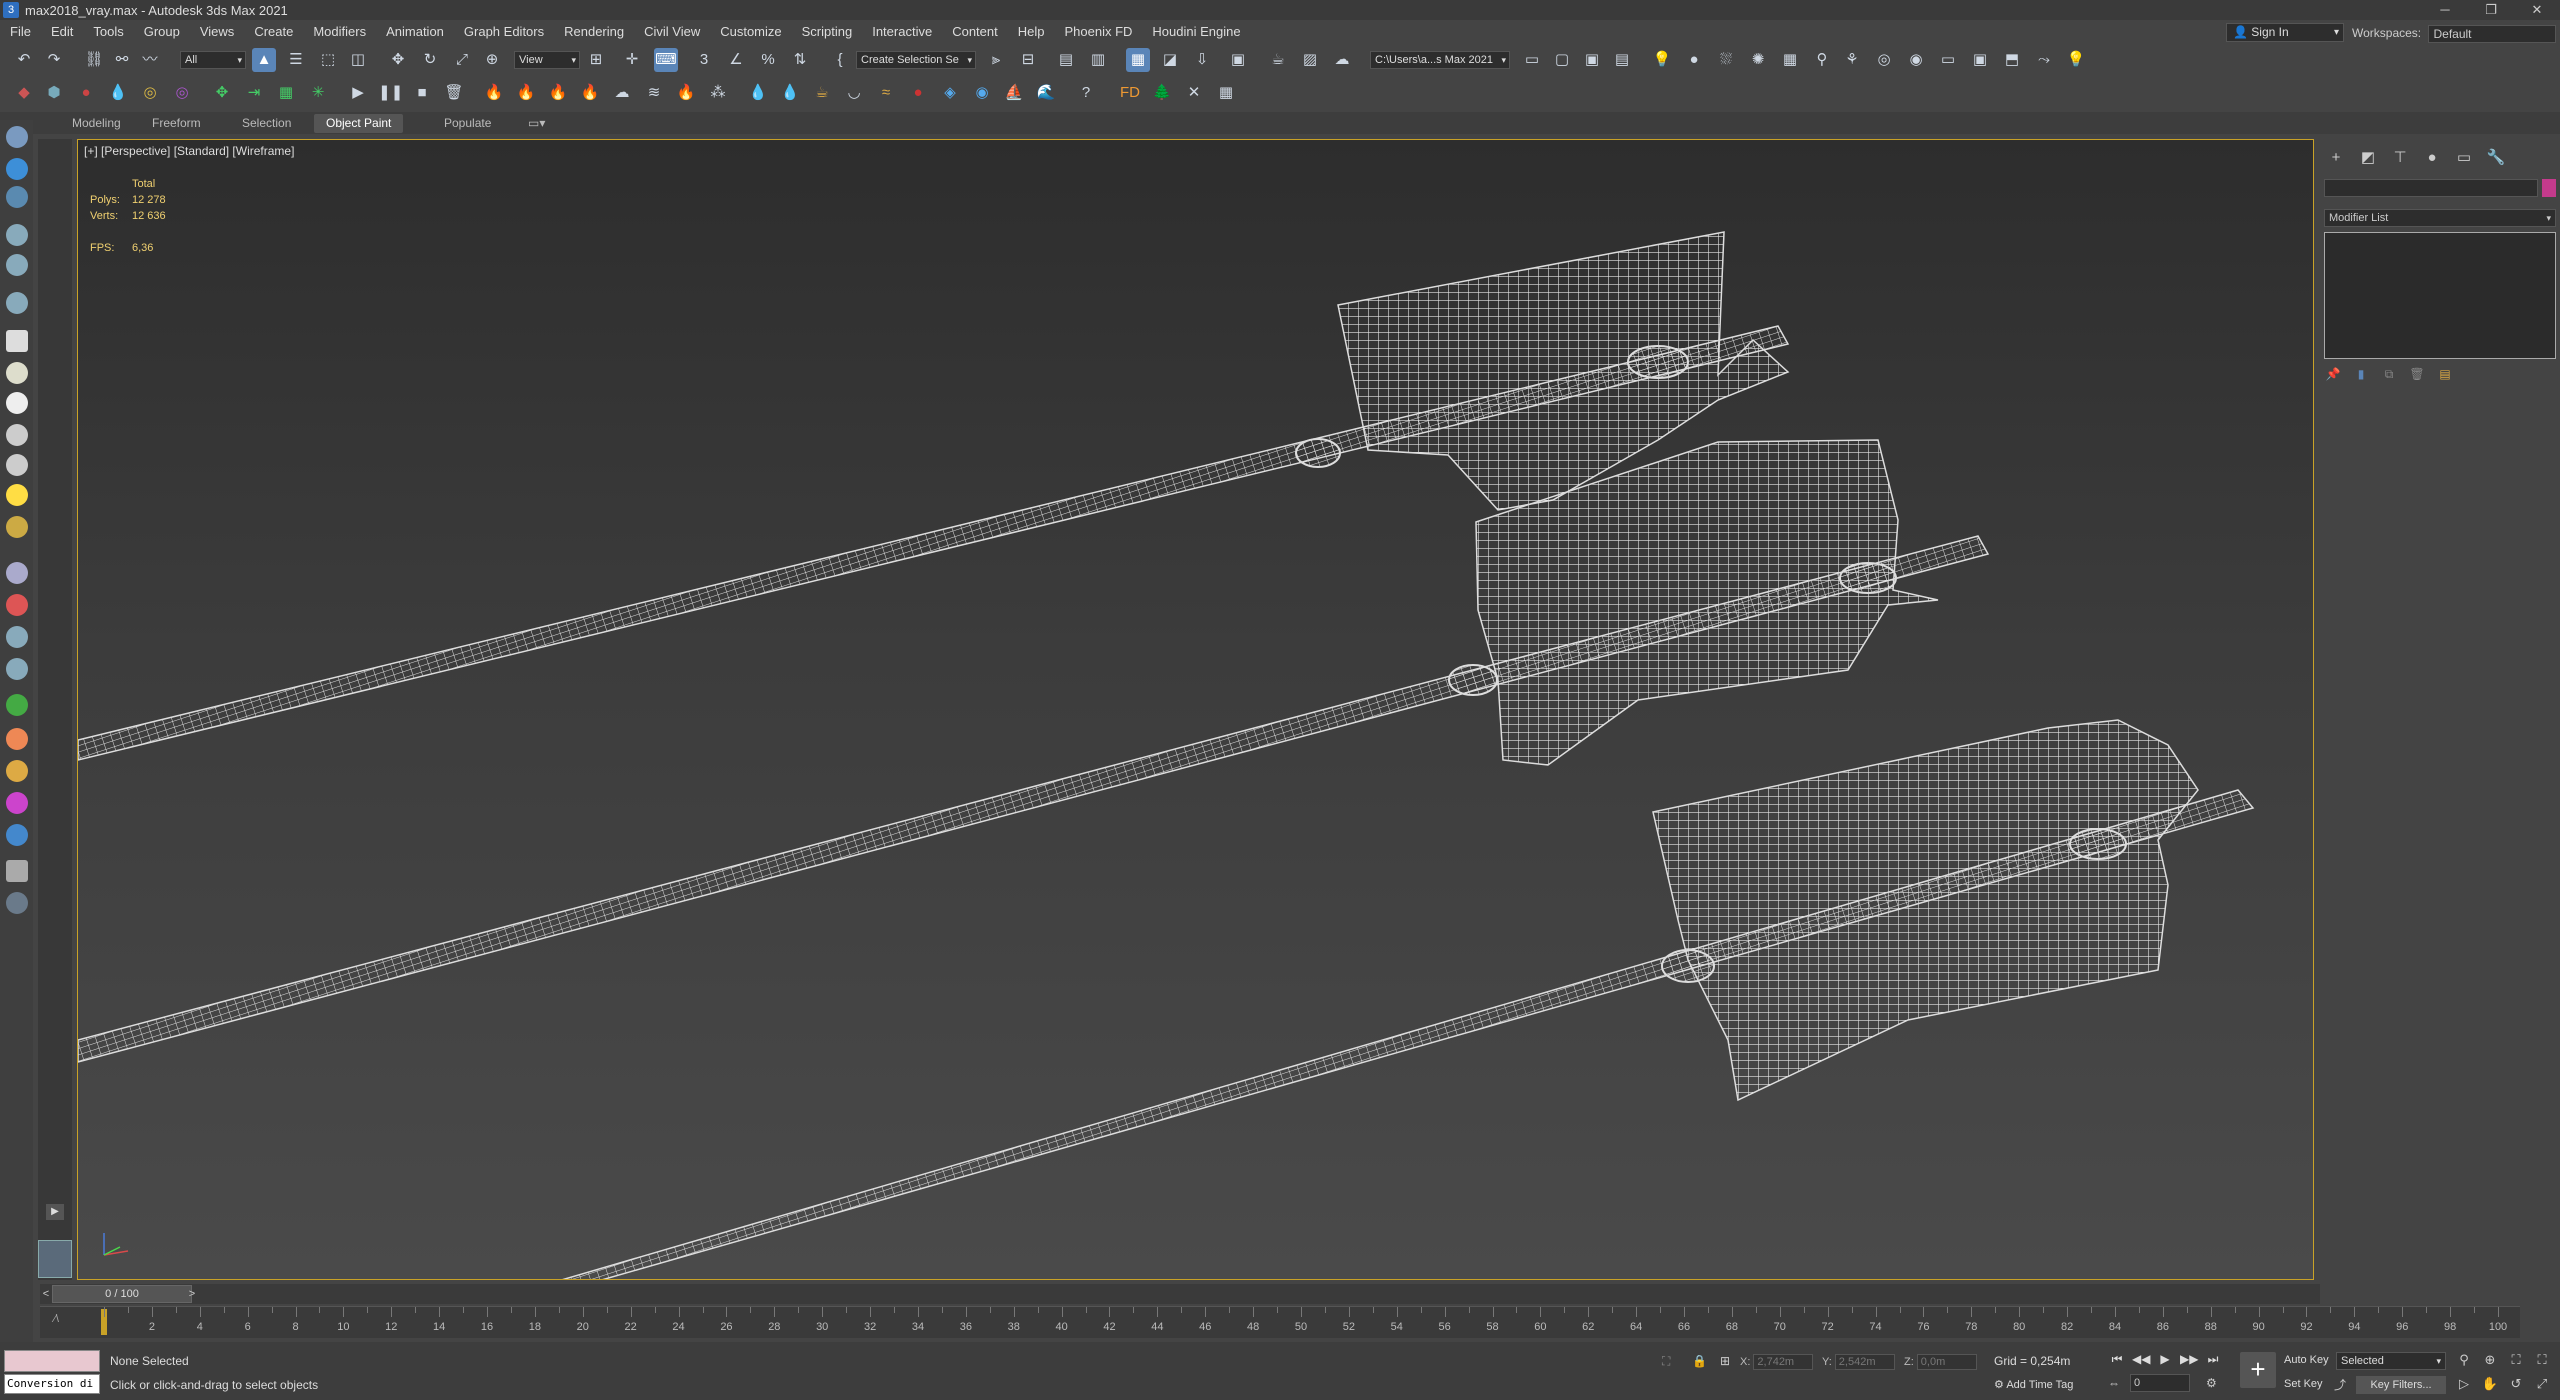 This screenshot has height=1400, width=2560. What do you see at coordinates (666, 60) in the screenshot?
I see `keyboard-shortcut-override-icon: ⌨` at bounding box center [666, 60].